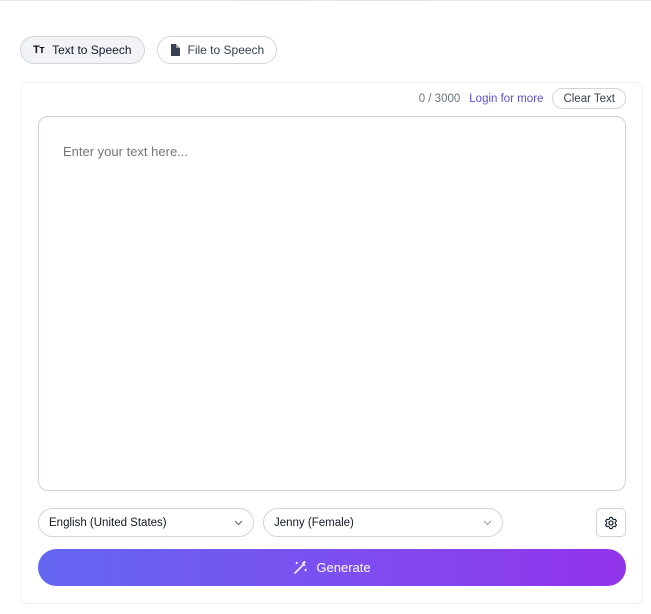 The width and height of the screenshot is (651, 614). Describe the element at coordinates (92, 50) in the screenshot. I see `tab-label: Text to Speech` at that location.